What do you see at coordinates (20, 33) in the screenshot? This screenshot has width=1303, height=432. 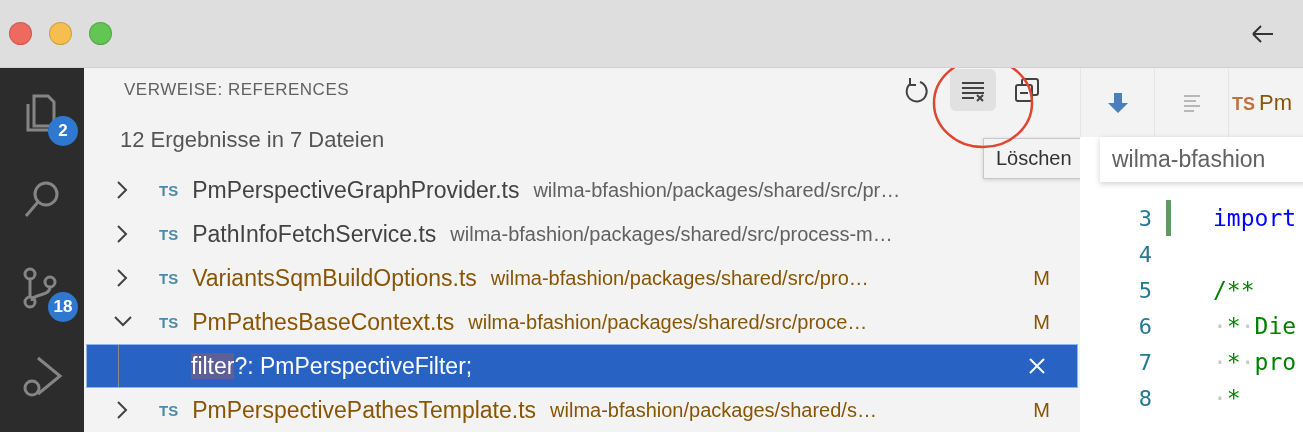 I see `window-control` at bounding box center [20, 33].